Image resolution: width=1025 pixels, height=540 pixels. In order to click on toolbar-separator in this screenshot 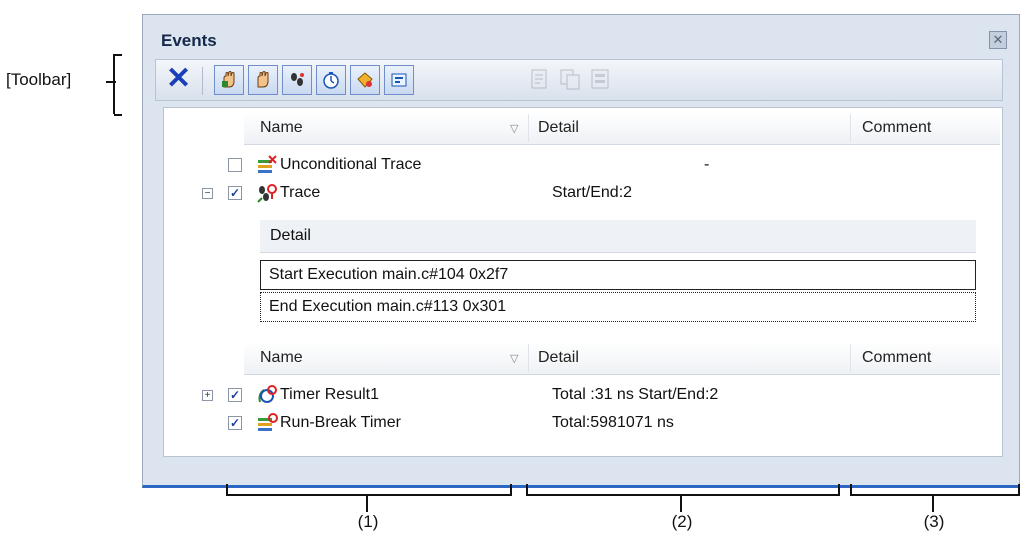, I will do `click(202, 81)`.